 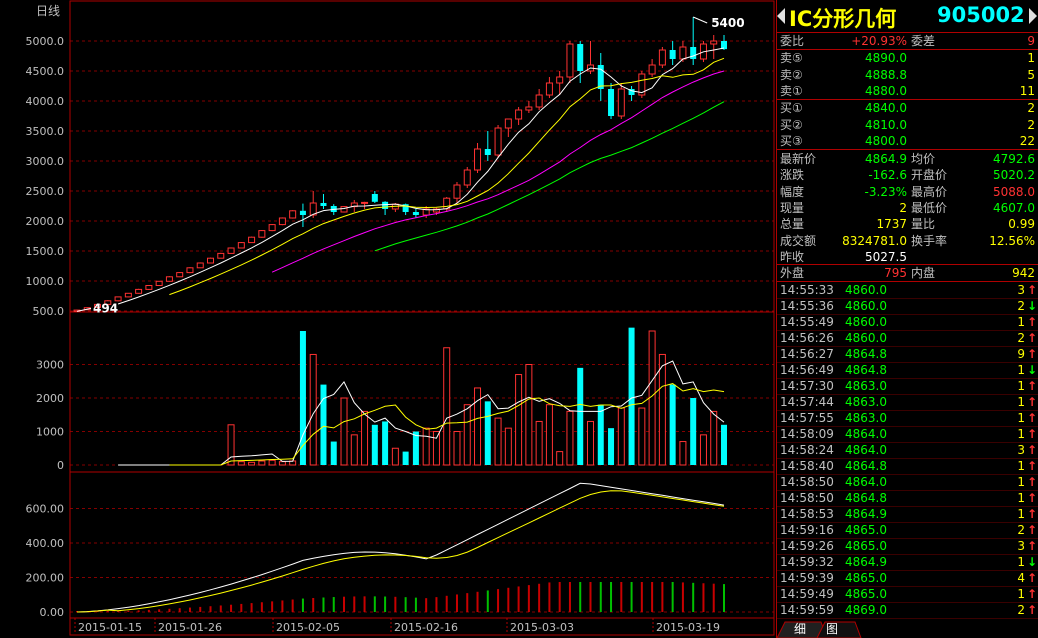 I want to click on bid-label: 买①, so click(x=791, y=108).